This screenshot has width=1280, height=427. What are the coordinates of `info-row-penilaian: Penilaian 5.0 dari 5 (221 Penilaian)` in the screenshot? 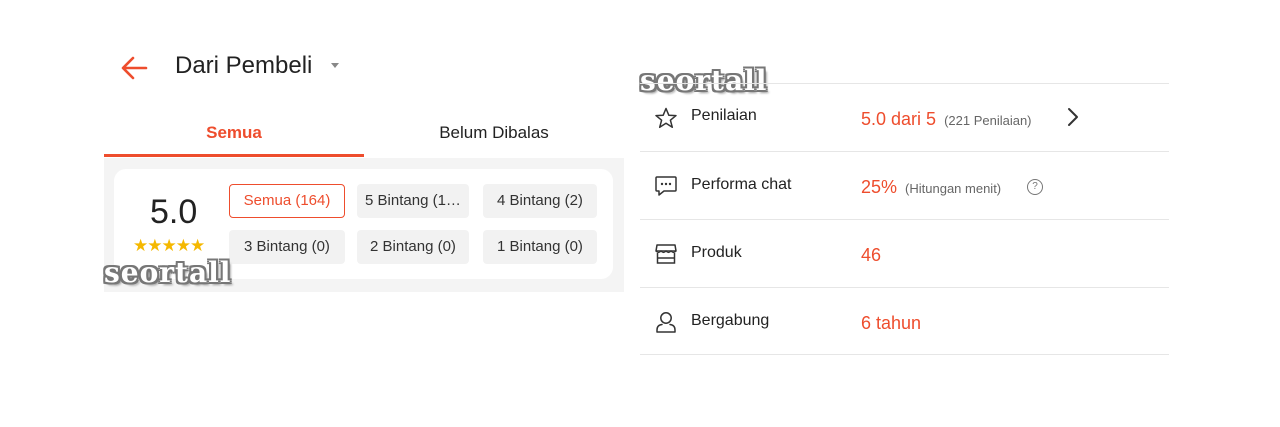 It's located at (904, 118).